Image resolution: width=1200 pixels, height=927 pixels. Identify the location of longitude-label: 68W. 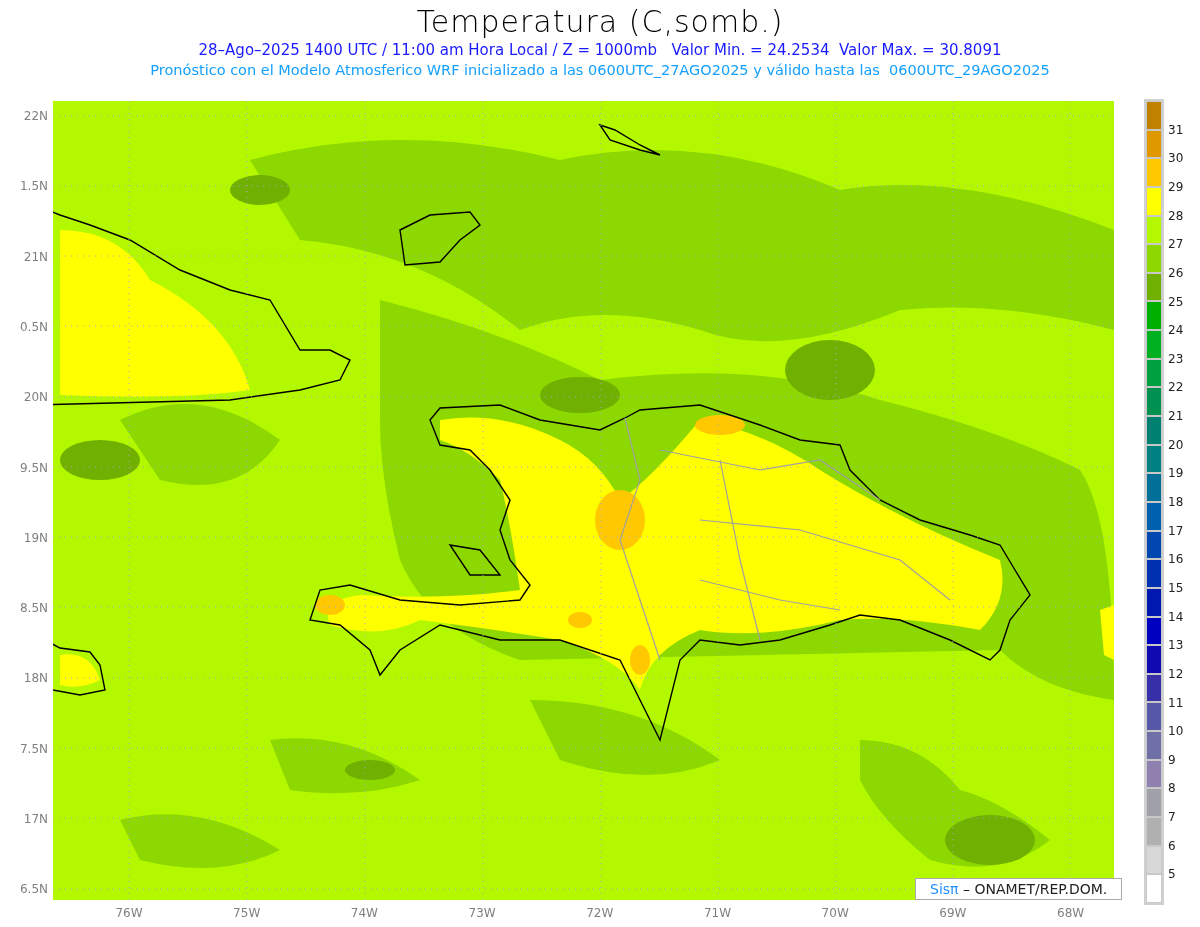
(1071, 913).